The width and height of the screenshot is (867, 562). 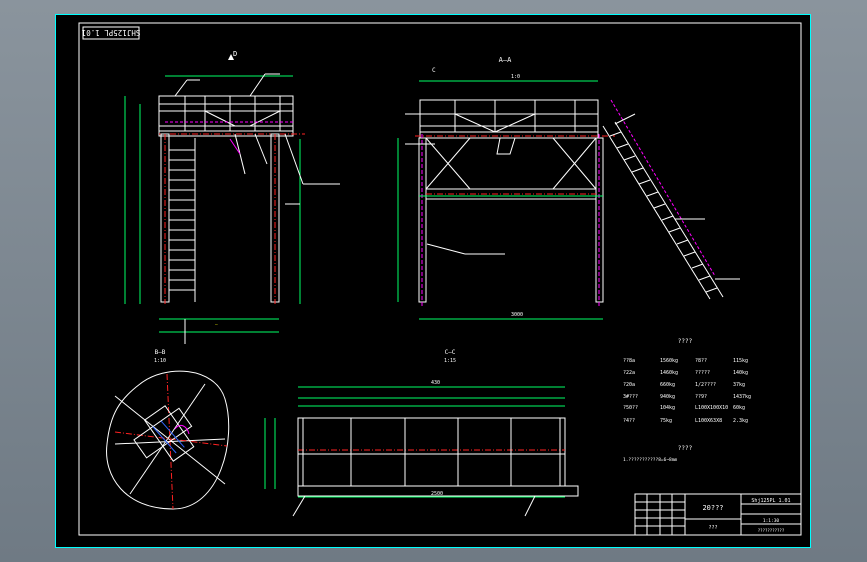 What do you see at coordinates (669, 361) in the screenshot?
I see `svg-text: 1560kg` at bounding box center [669, 361].